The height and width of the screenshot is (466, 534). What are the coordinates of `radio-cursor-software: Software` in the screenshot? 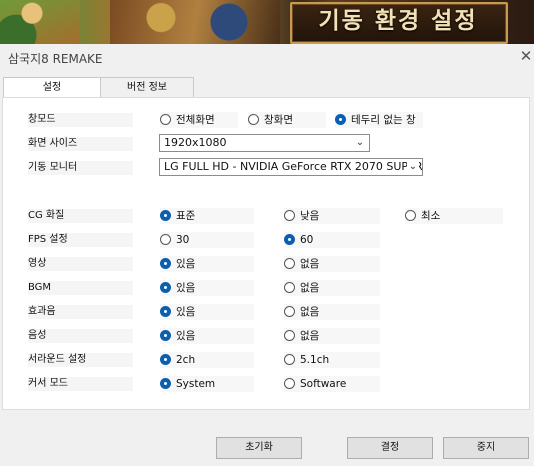 It's located at (332, 384).